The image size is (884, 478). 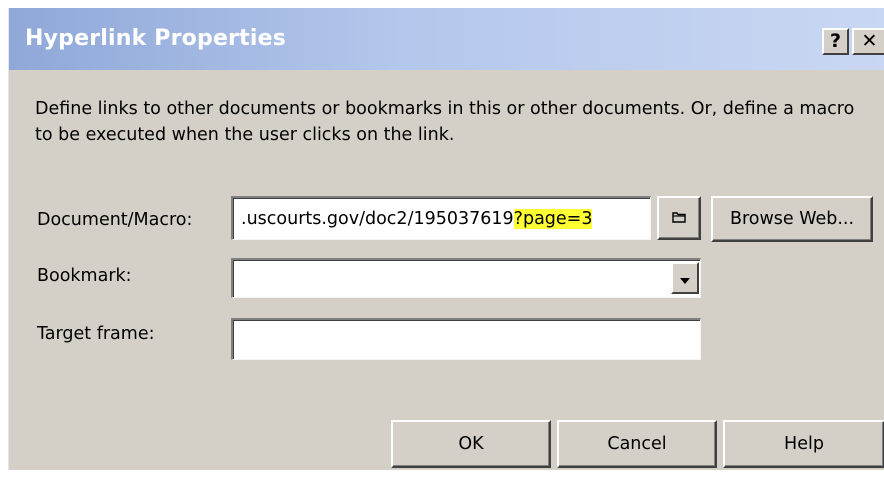 What do you see at coordinates (155, 38) in the screenshot?
I see `dialog-title: Hyperlink Properties` at bounding box center [155, 38].